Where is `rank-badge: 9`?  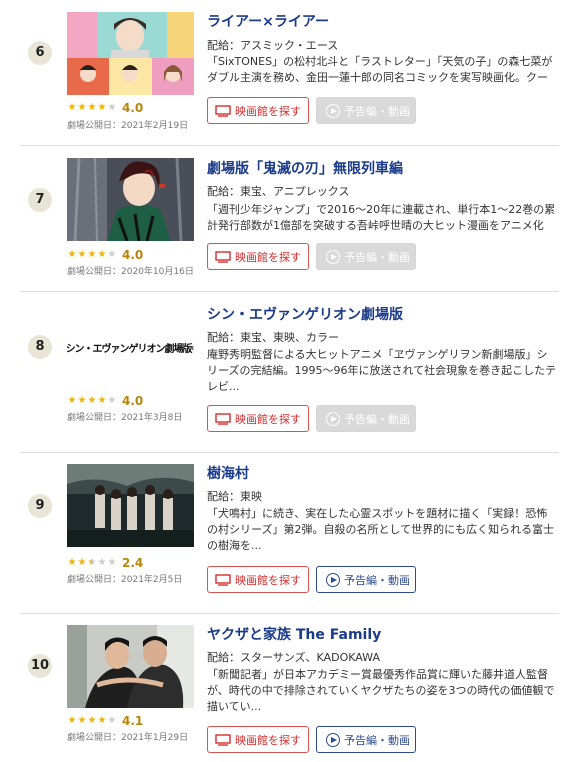 rank-badge: 9 is located at coordinates (40, 506).